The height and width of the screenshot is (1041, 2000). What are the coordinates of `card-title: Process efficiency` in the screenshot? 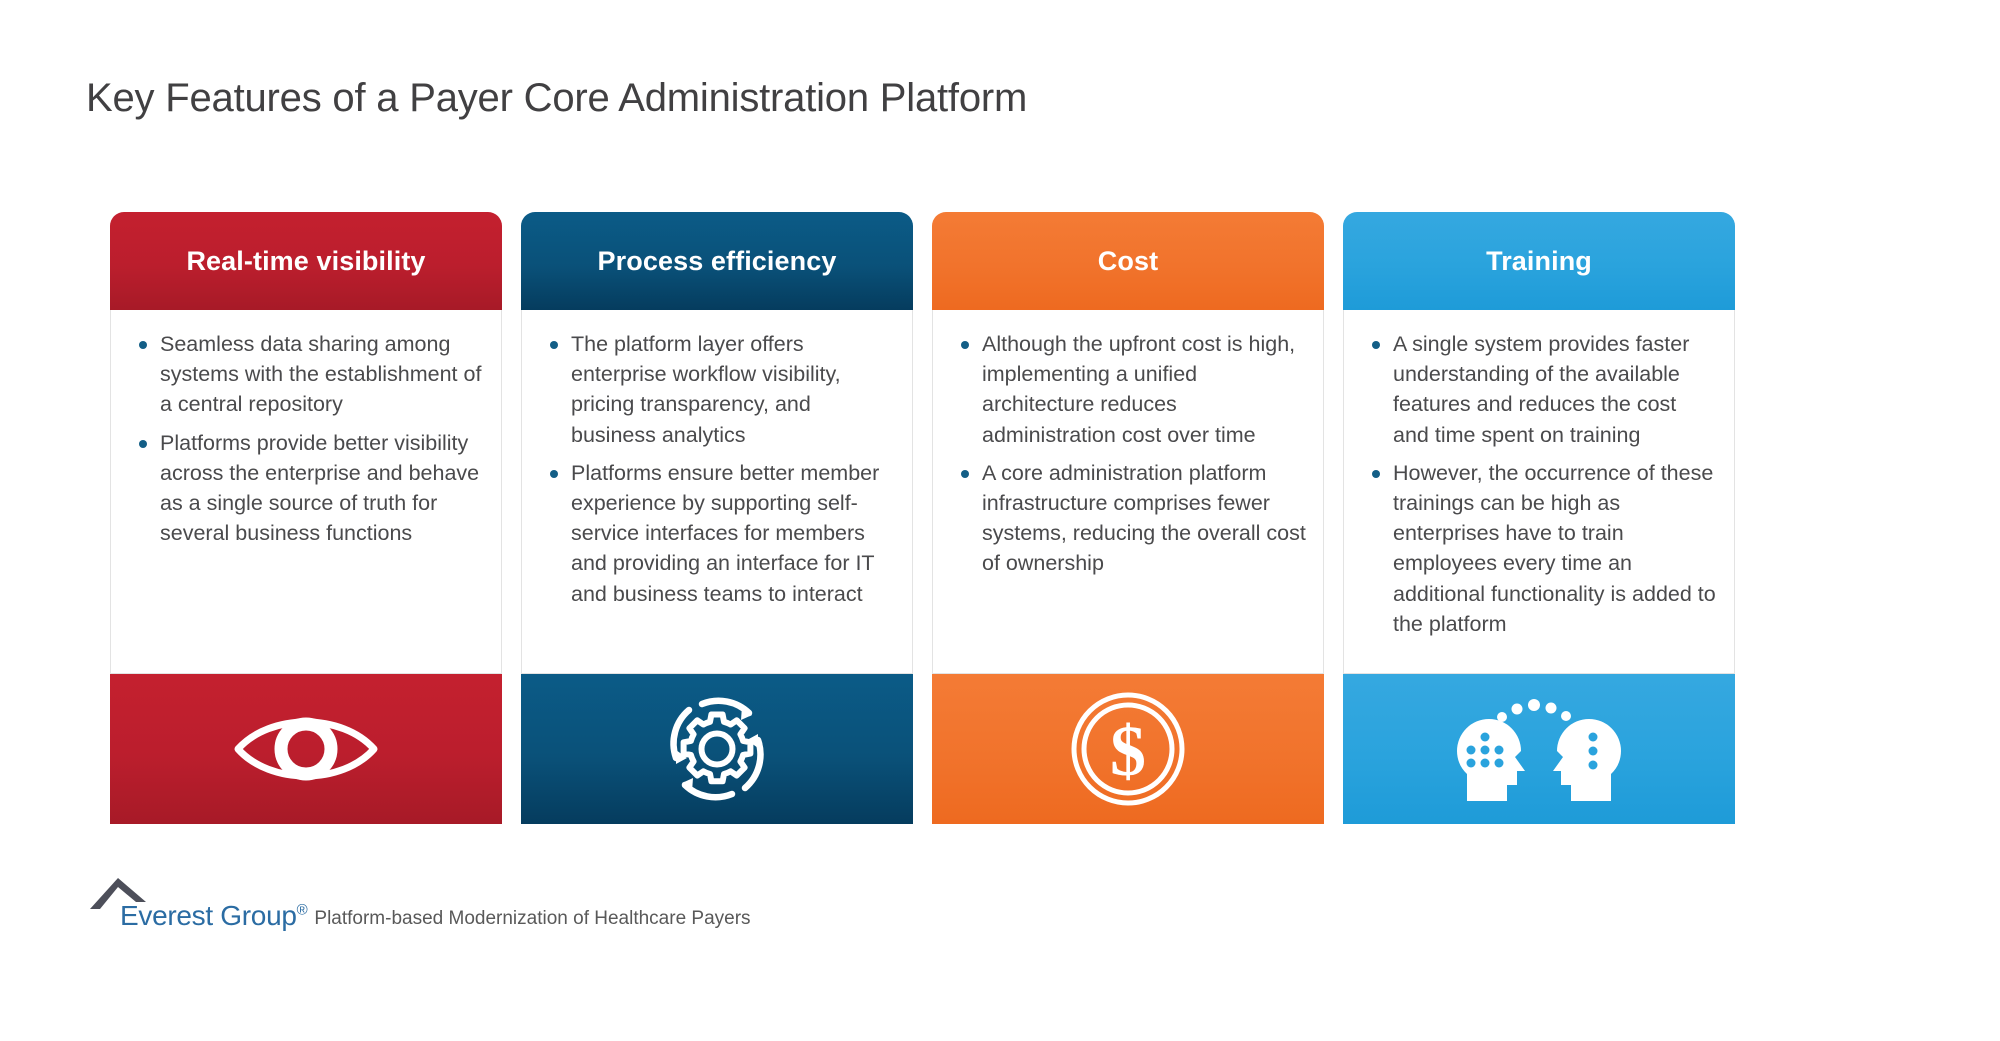 It's located at (717, 260).